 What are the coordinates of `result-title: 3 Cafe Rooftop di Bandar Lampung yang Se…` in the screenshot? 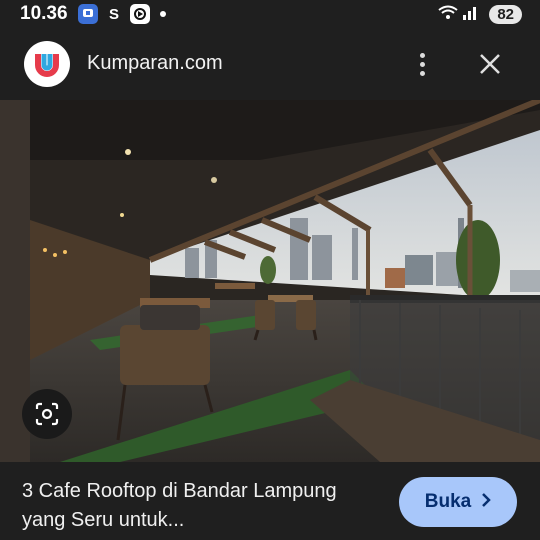 It's located at (202, 506).